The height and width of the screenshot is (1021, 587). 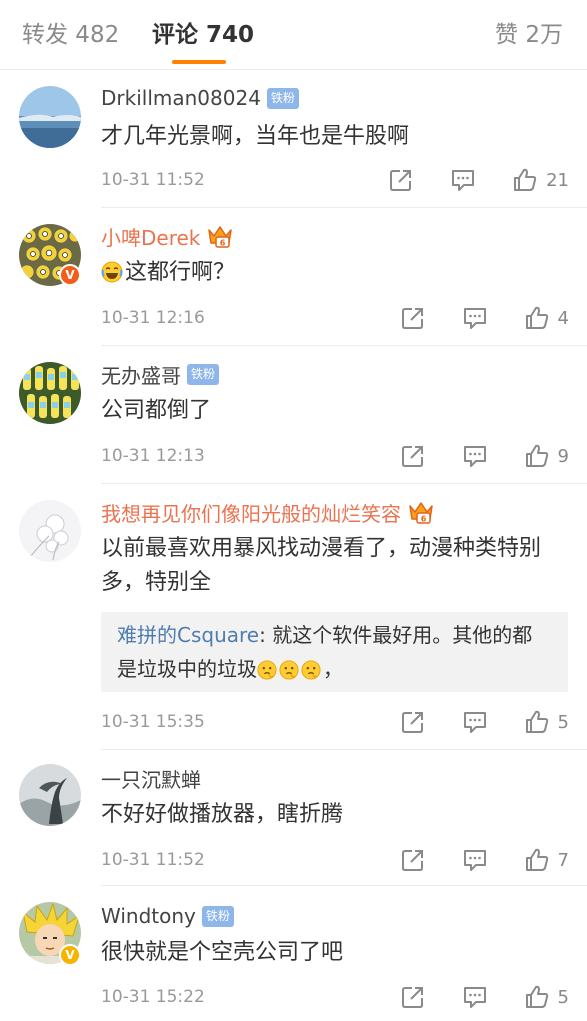 I want to click on username: 无办盛哥, so click(x=141, y=374).